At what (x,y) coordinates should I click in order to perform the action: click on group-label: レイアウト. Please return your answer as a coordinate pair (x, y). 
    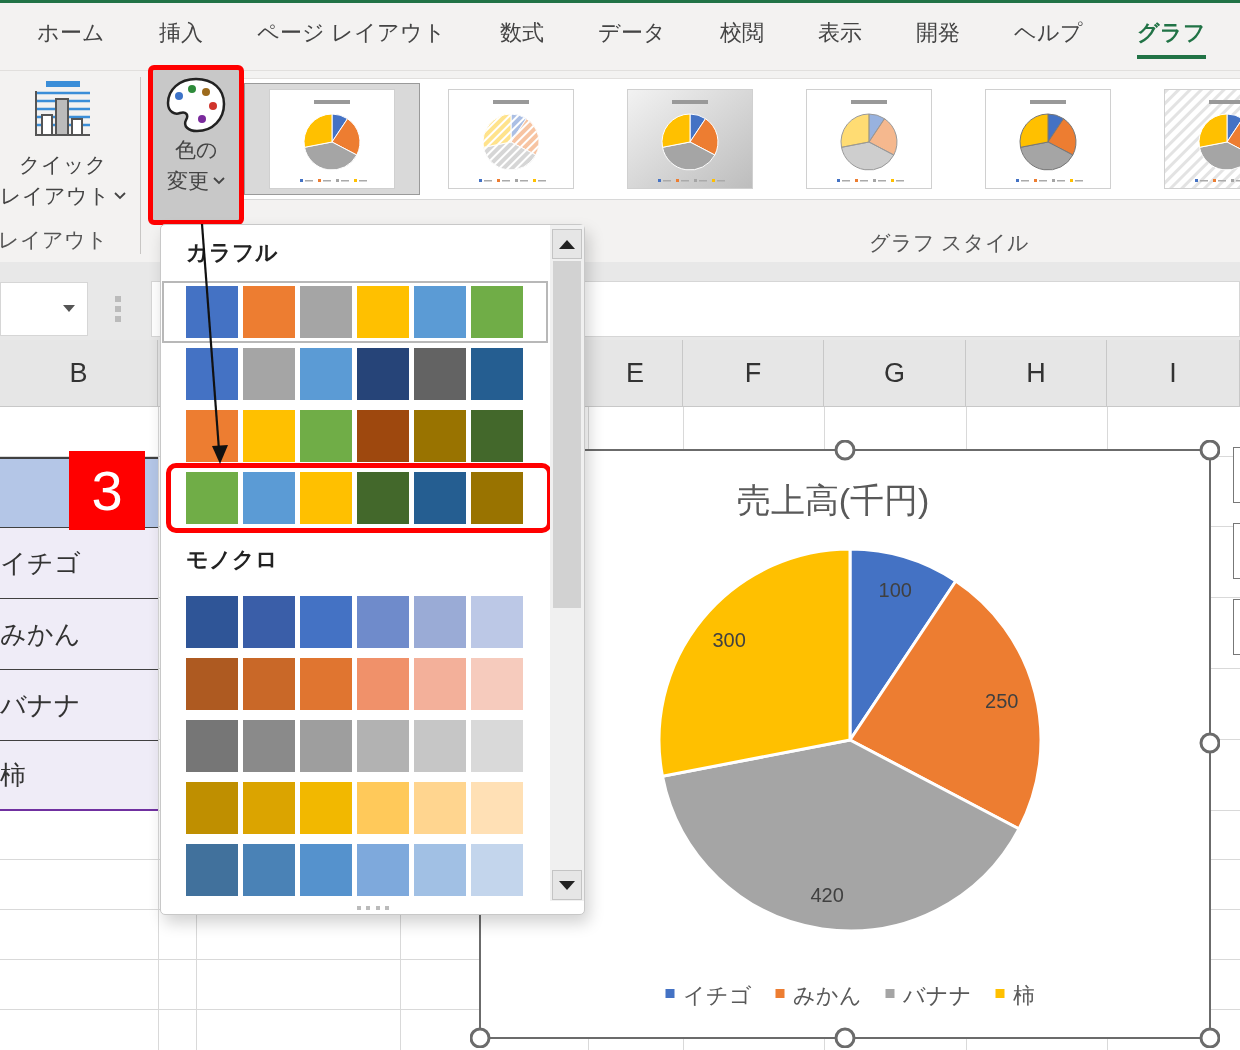
    Looking at the image, I should click on (54, 240).